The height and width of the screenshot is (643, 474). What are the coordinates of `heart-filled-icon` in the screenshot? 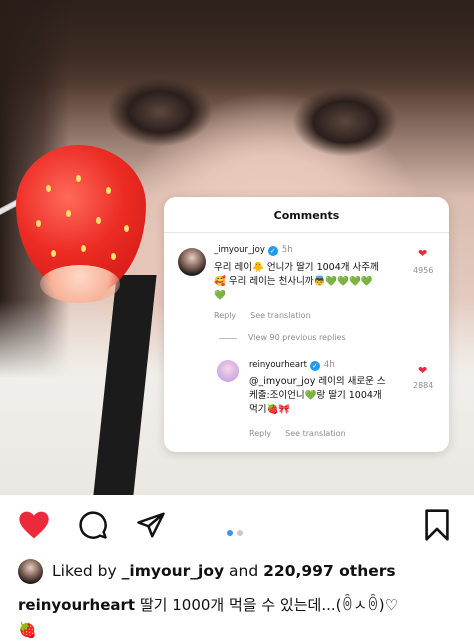 It's located at (34, 525).